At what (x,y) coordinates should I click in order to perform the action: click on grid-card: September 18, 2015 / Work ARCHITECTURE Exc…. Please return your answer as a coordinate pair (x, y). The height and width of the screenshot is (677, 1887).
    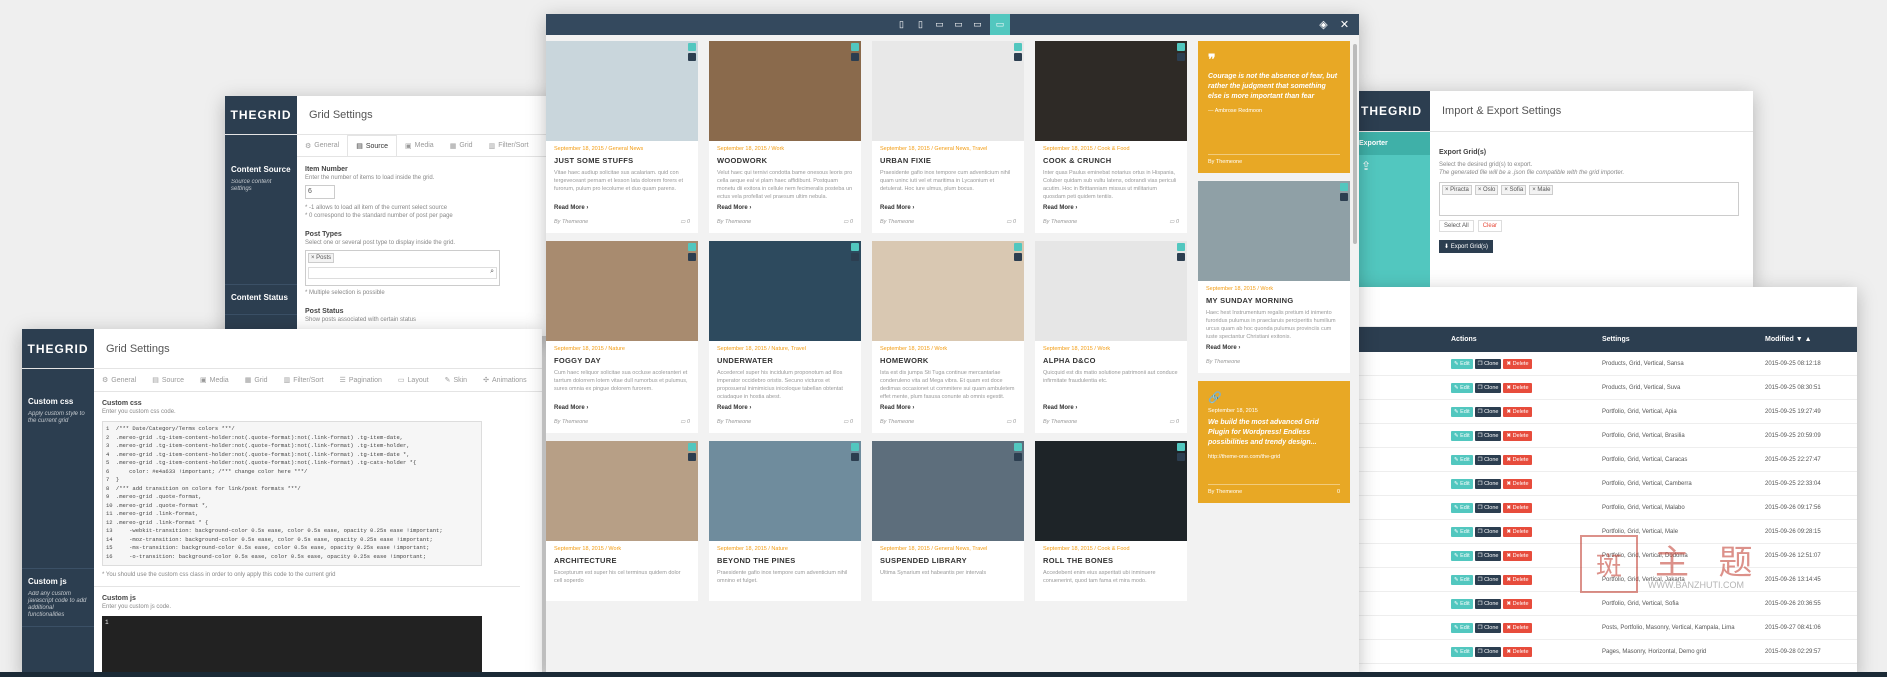
    Looking at the image, I should click on (622, 521).